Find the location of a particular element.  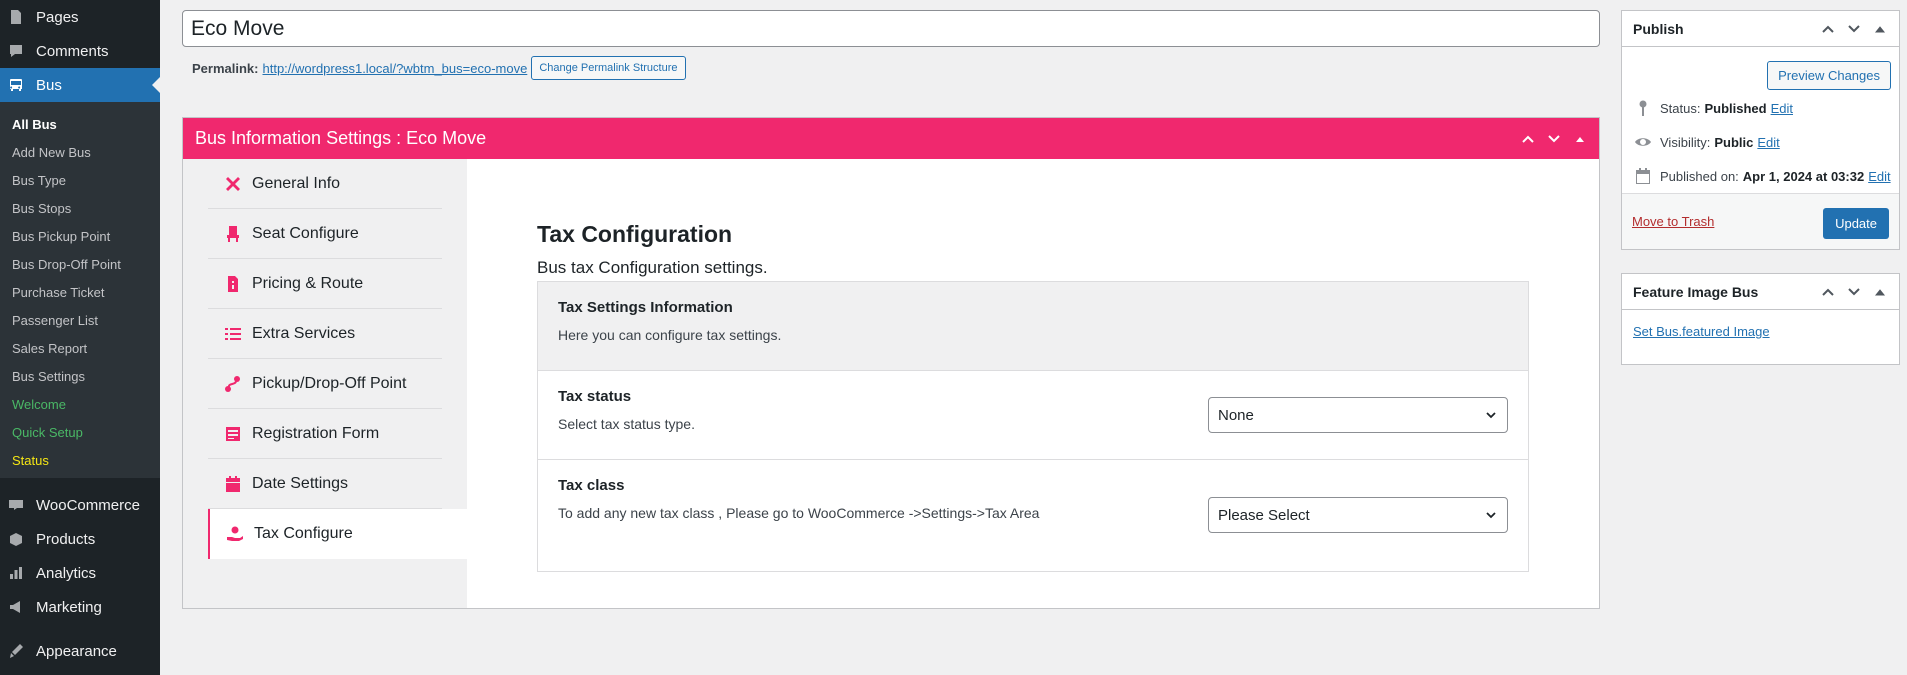

tab-label: Tax Configure is located at coordinates (303, 533).